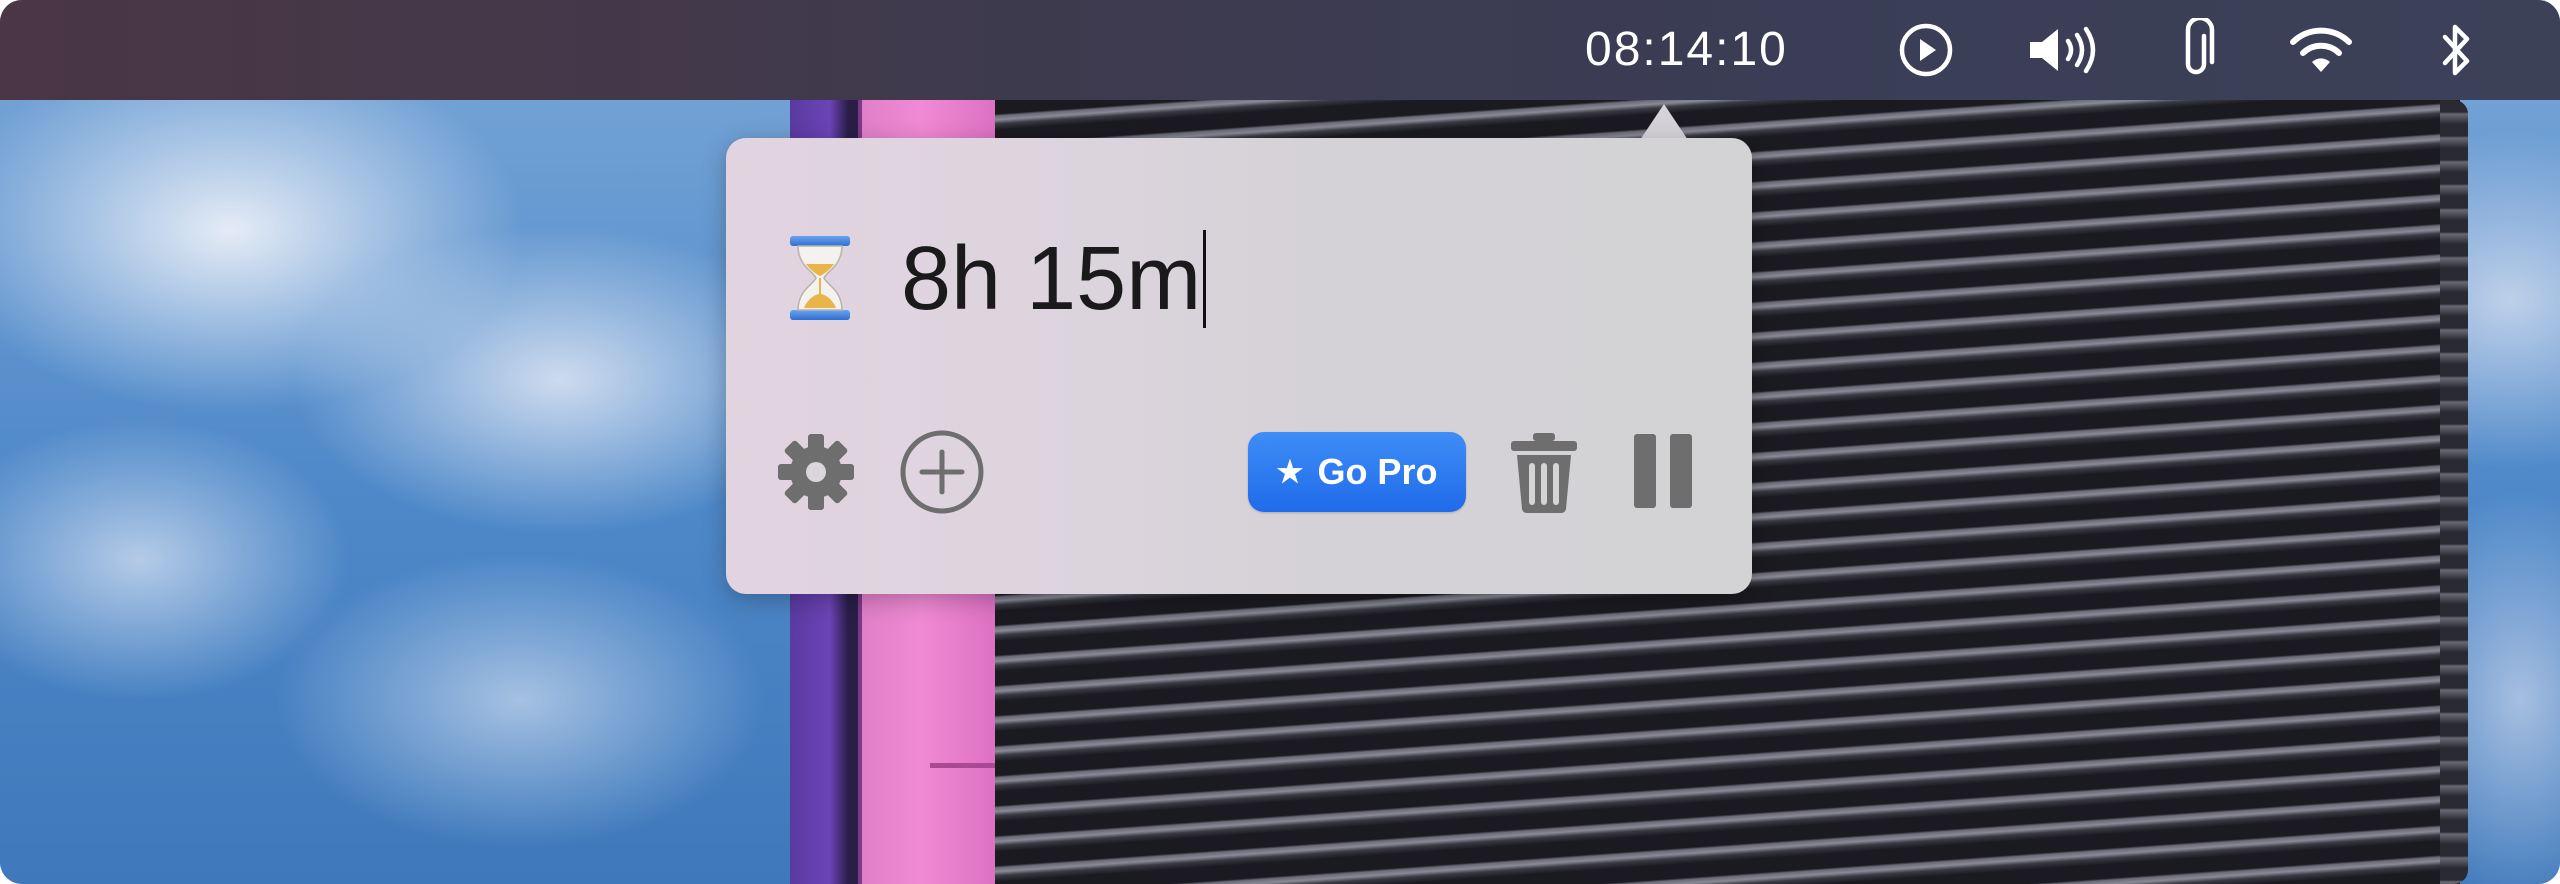 The height and width of the screenshot is (884, 2560). I want to click on play-circle-icon, so click(1926, 50).